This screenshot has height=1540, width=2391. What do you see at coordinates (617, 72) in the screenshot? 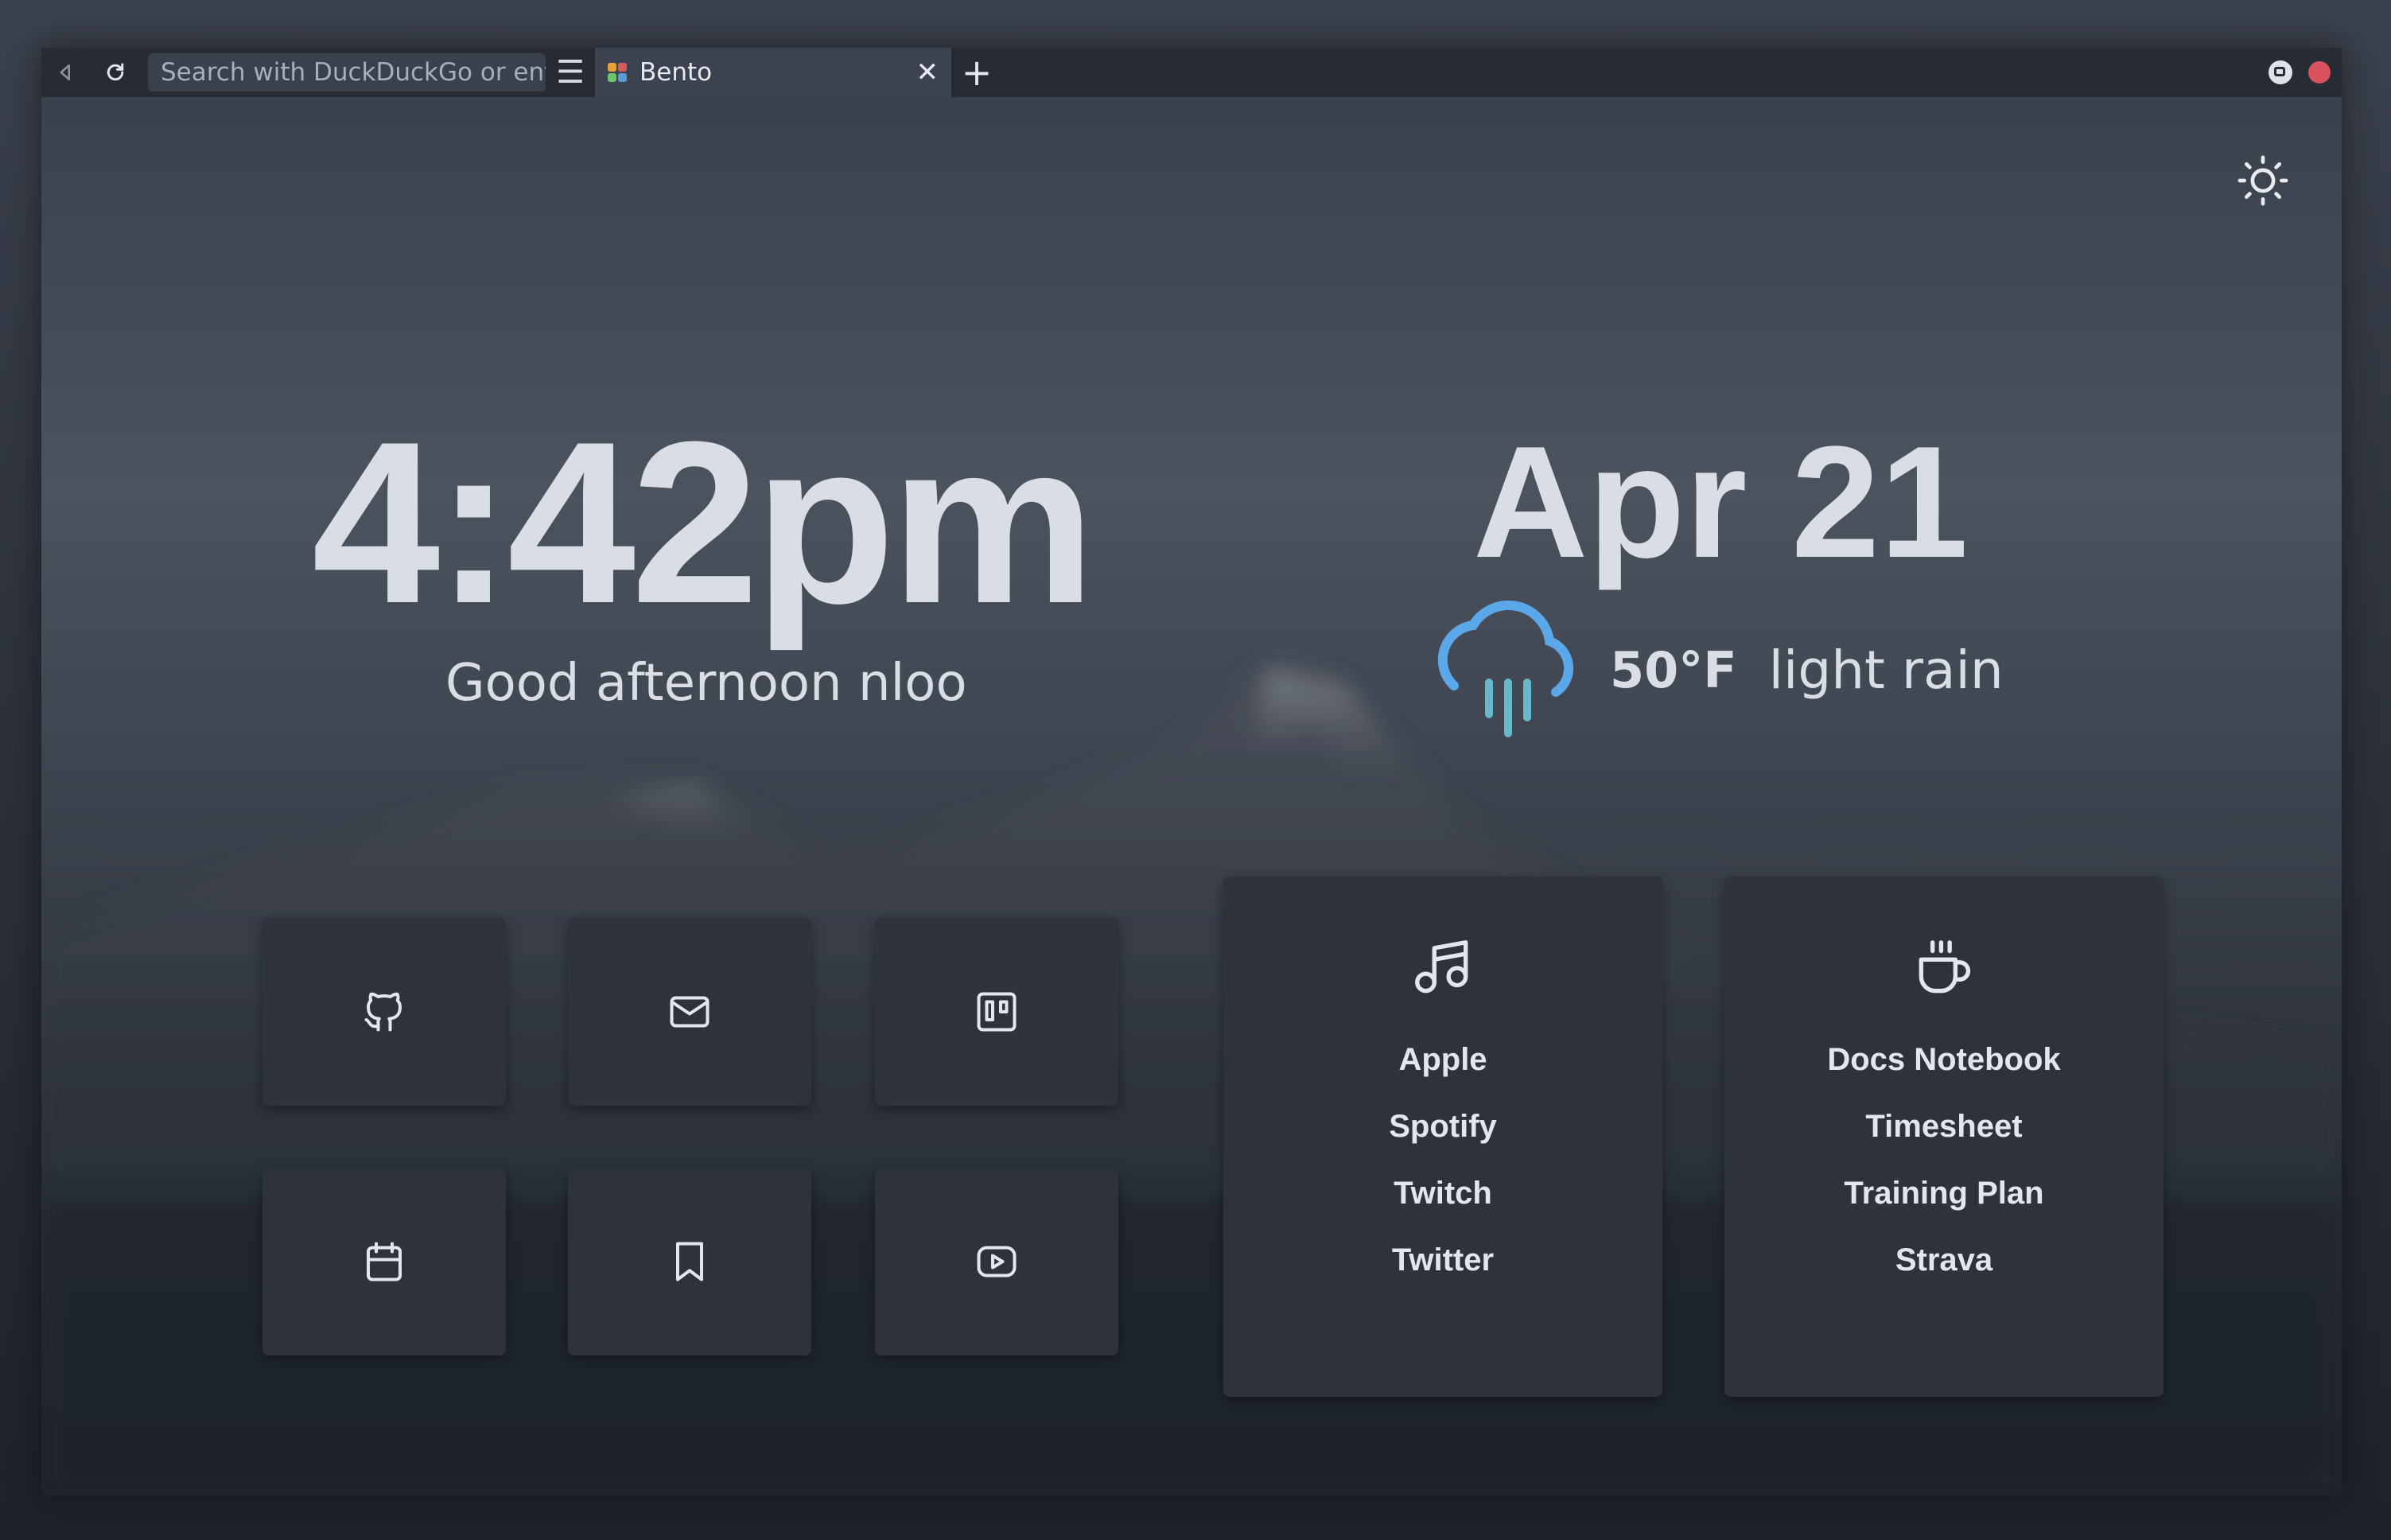
I see `bento-favicon-icon` at bounding box center [617, 72].